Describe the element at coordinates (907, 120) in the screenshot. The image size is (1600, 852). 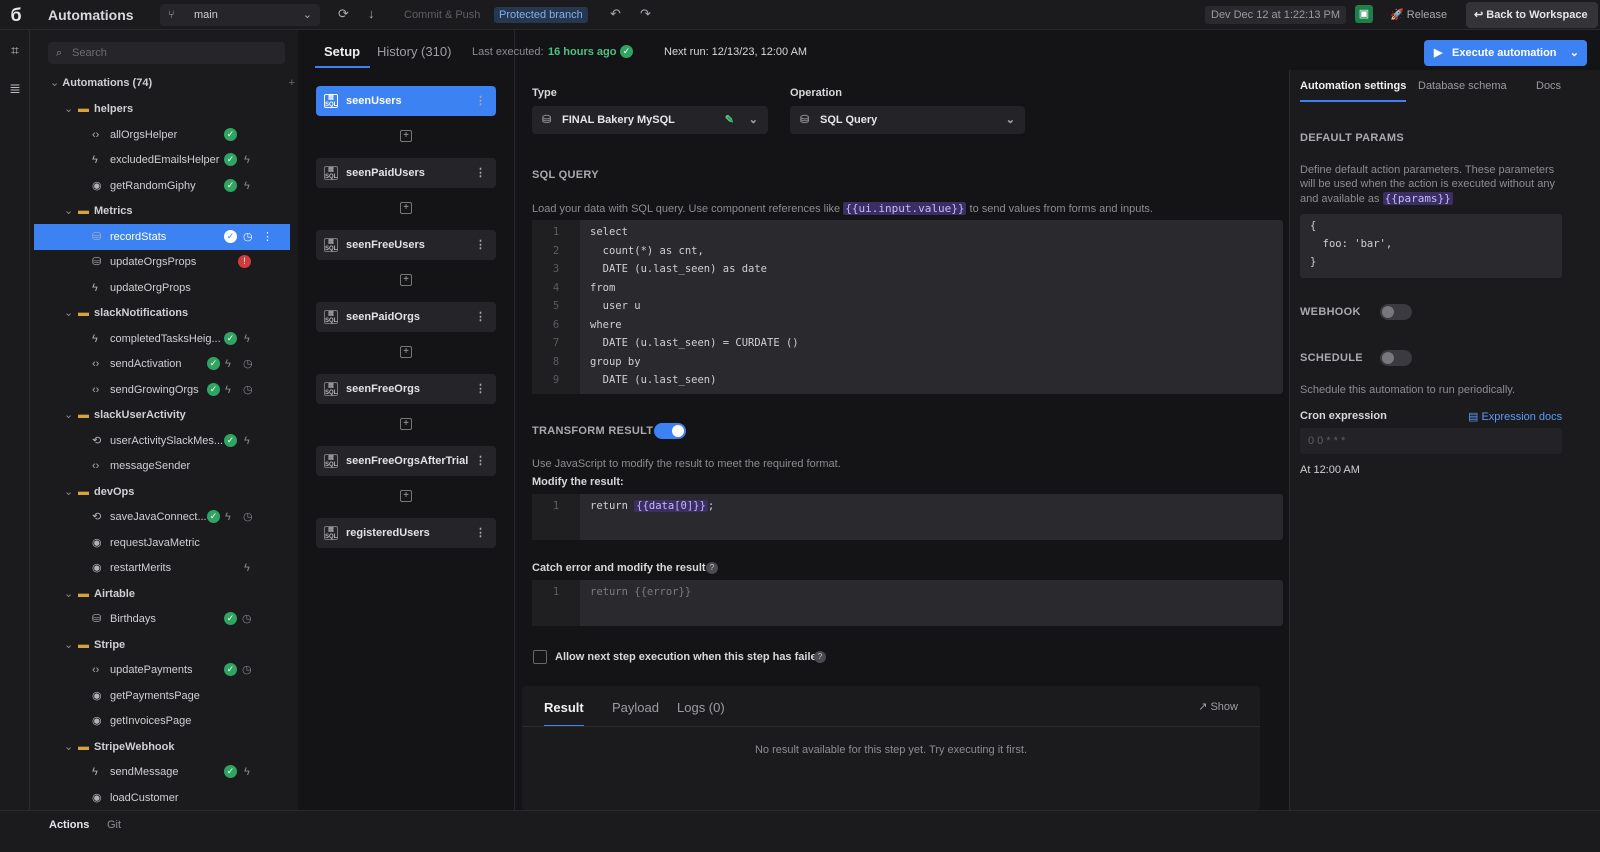
I see `operation-select: ⛁ SQL Query ⌄` at that location.